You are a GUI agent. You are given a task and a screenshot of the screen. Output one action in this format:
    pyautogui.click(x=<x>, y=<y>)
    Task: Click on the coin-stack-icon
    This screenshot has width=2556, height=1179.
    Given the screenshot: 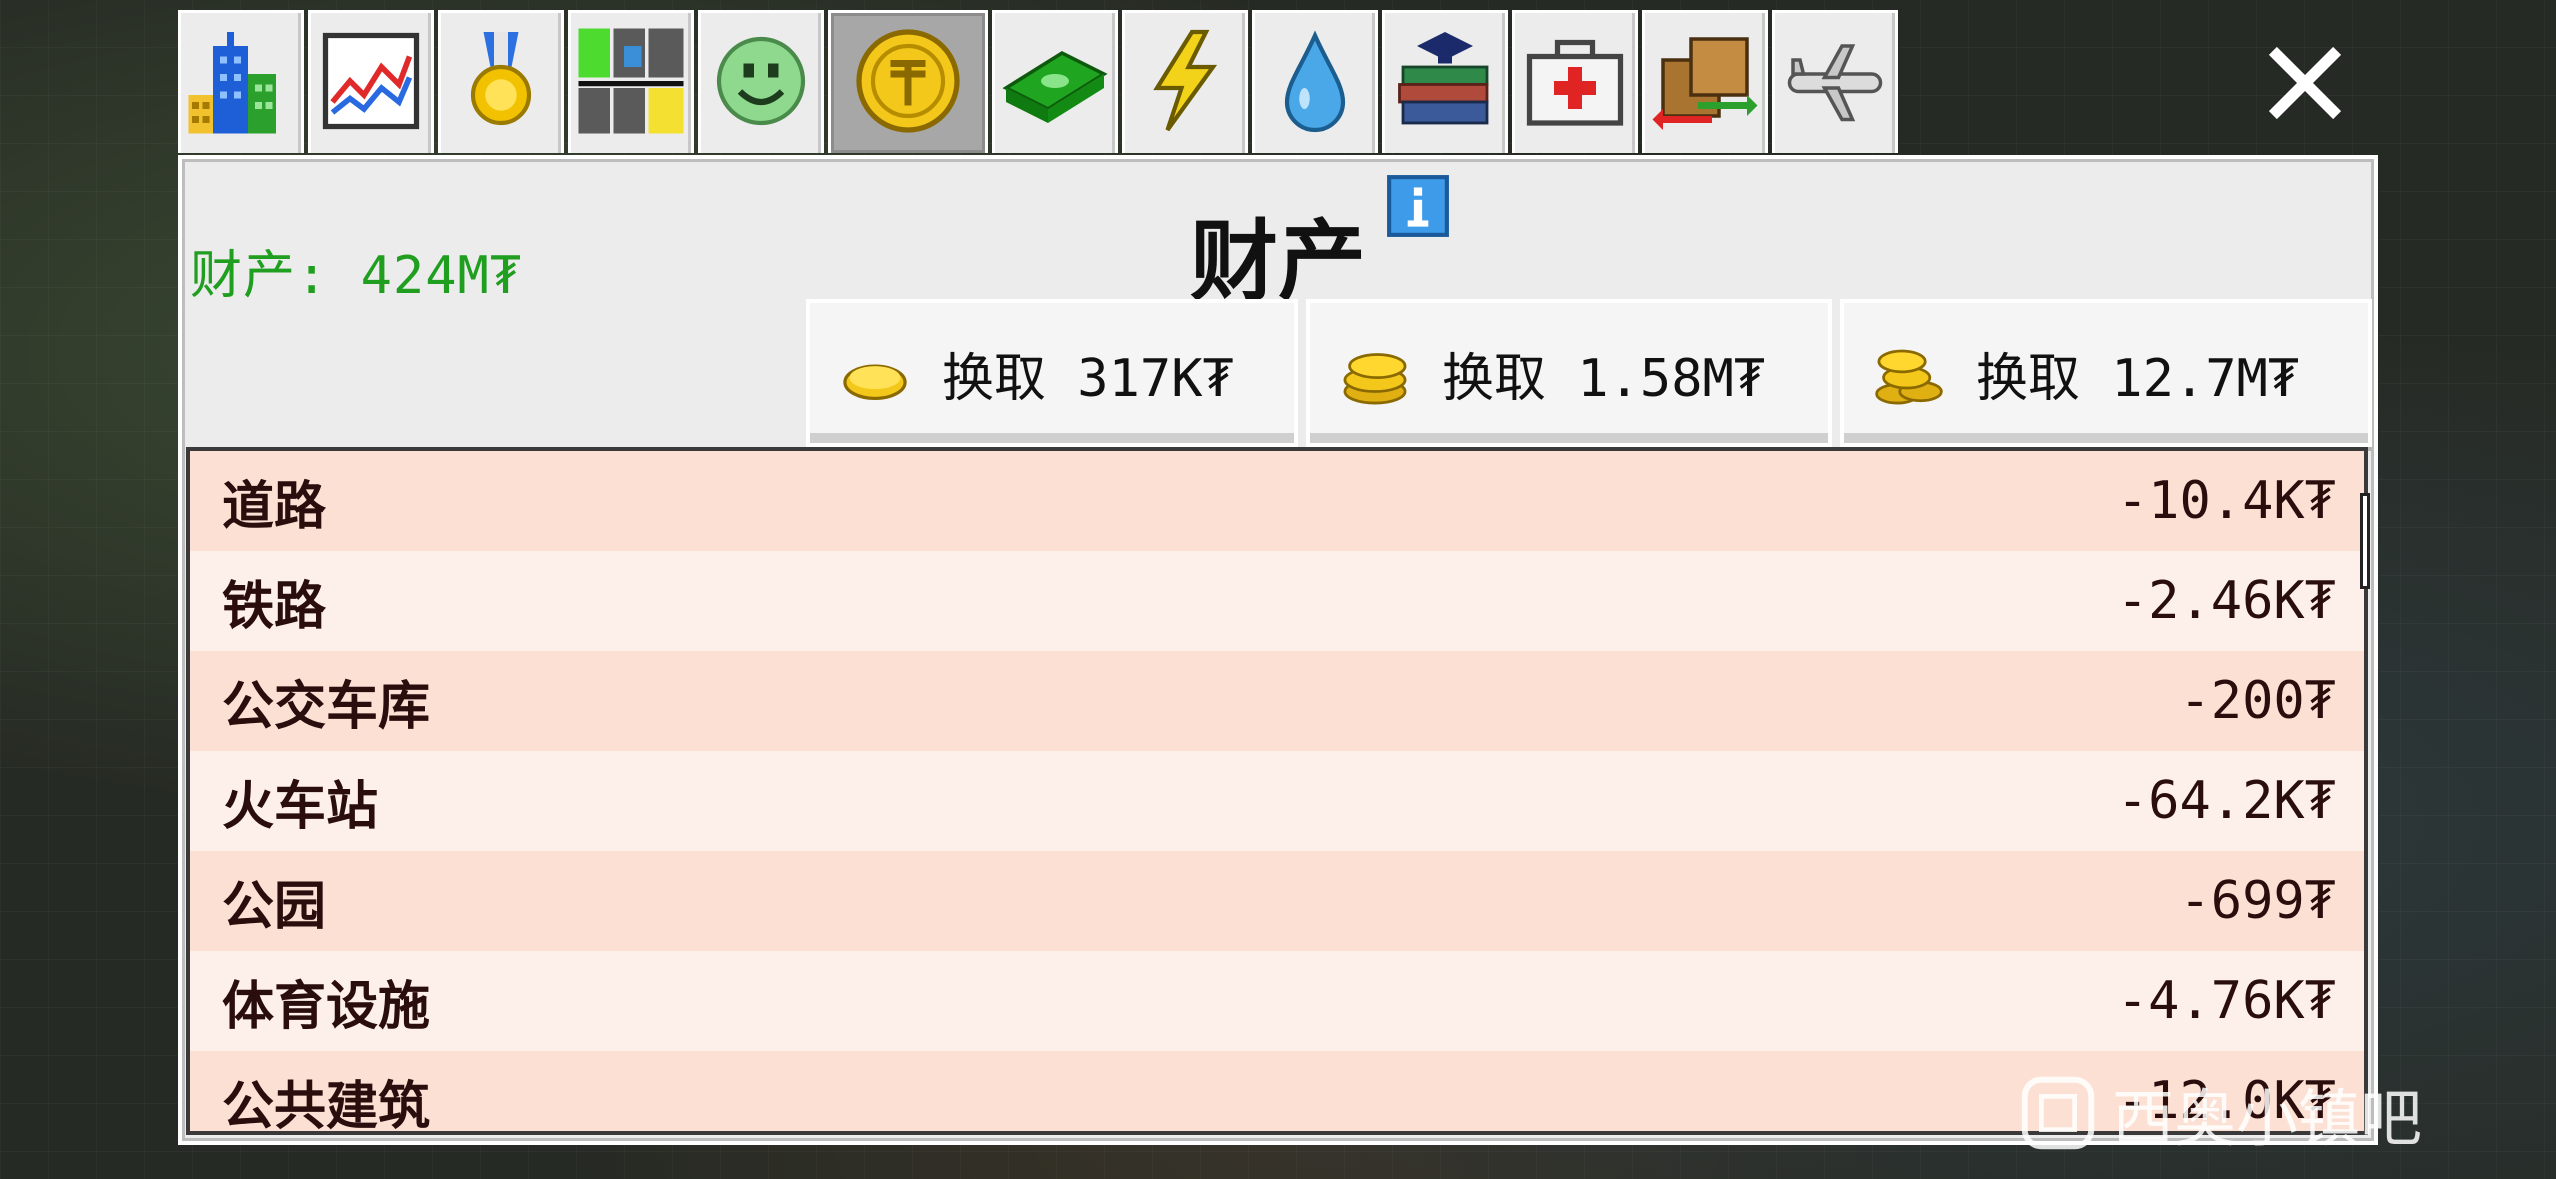 What is the action you would take?
    pyautogui.click(x=1375, y=373)
    